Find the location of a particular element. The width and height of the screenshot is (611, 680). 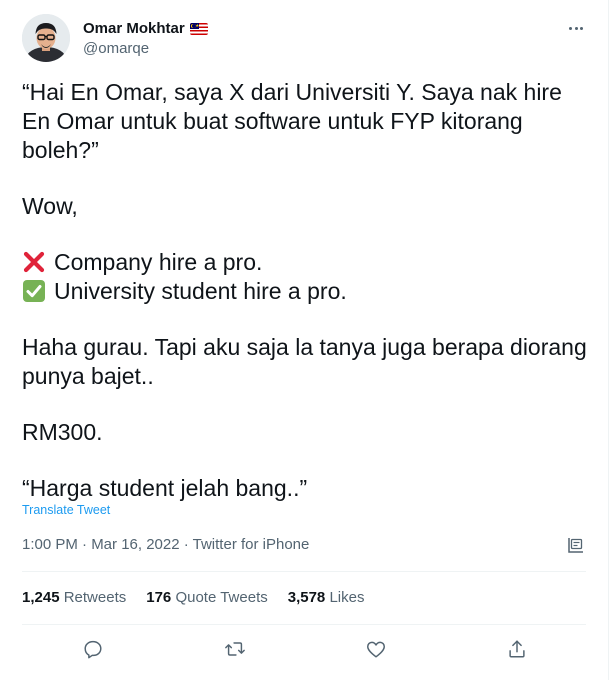

author-display-name-row: Omar Mokhtar ★ is located at coordinates (145, 28).